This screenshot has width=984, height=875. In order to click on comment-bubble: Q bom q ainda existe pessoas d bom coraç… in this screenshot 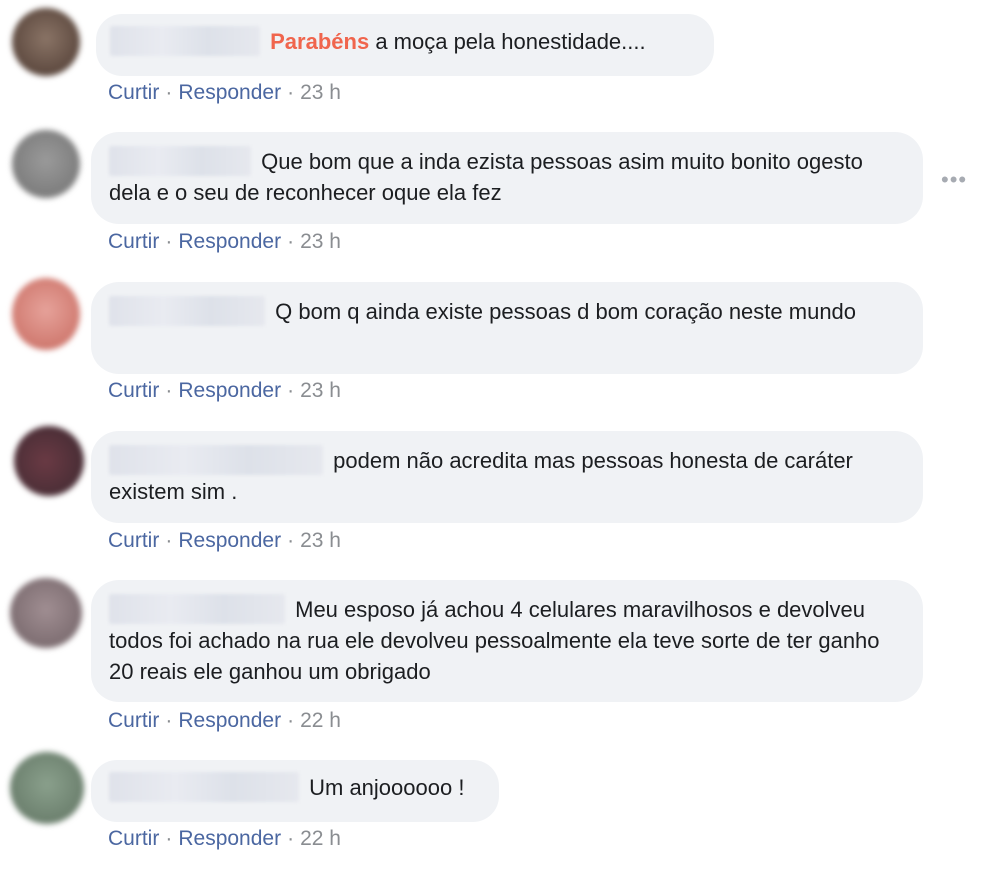, I will do `click(507, 328)`.